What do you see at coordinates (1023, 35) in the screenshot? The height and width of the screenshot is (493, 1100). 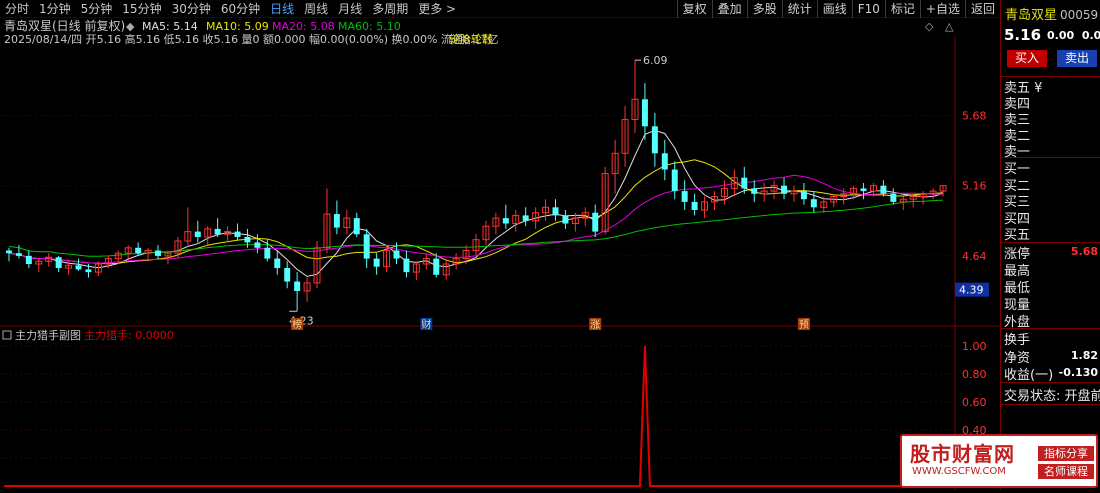 I see `last-price: 5.16` at bounding box center [1023, 35].